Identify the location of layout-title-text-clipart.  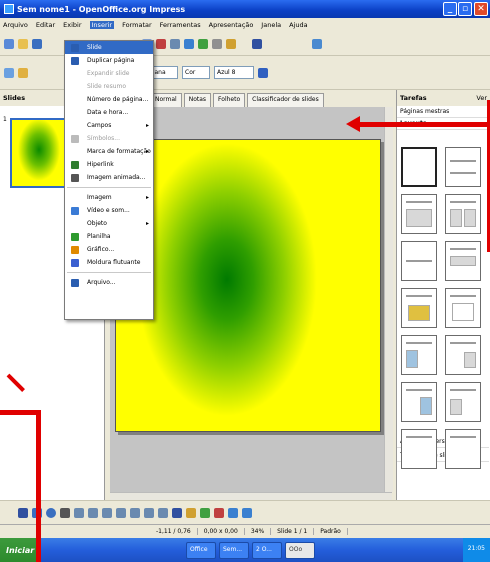
(419, 402).